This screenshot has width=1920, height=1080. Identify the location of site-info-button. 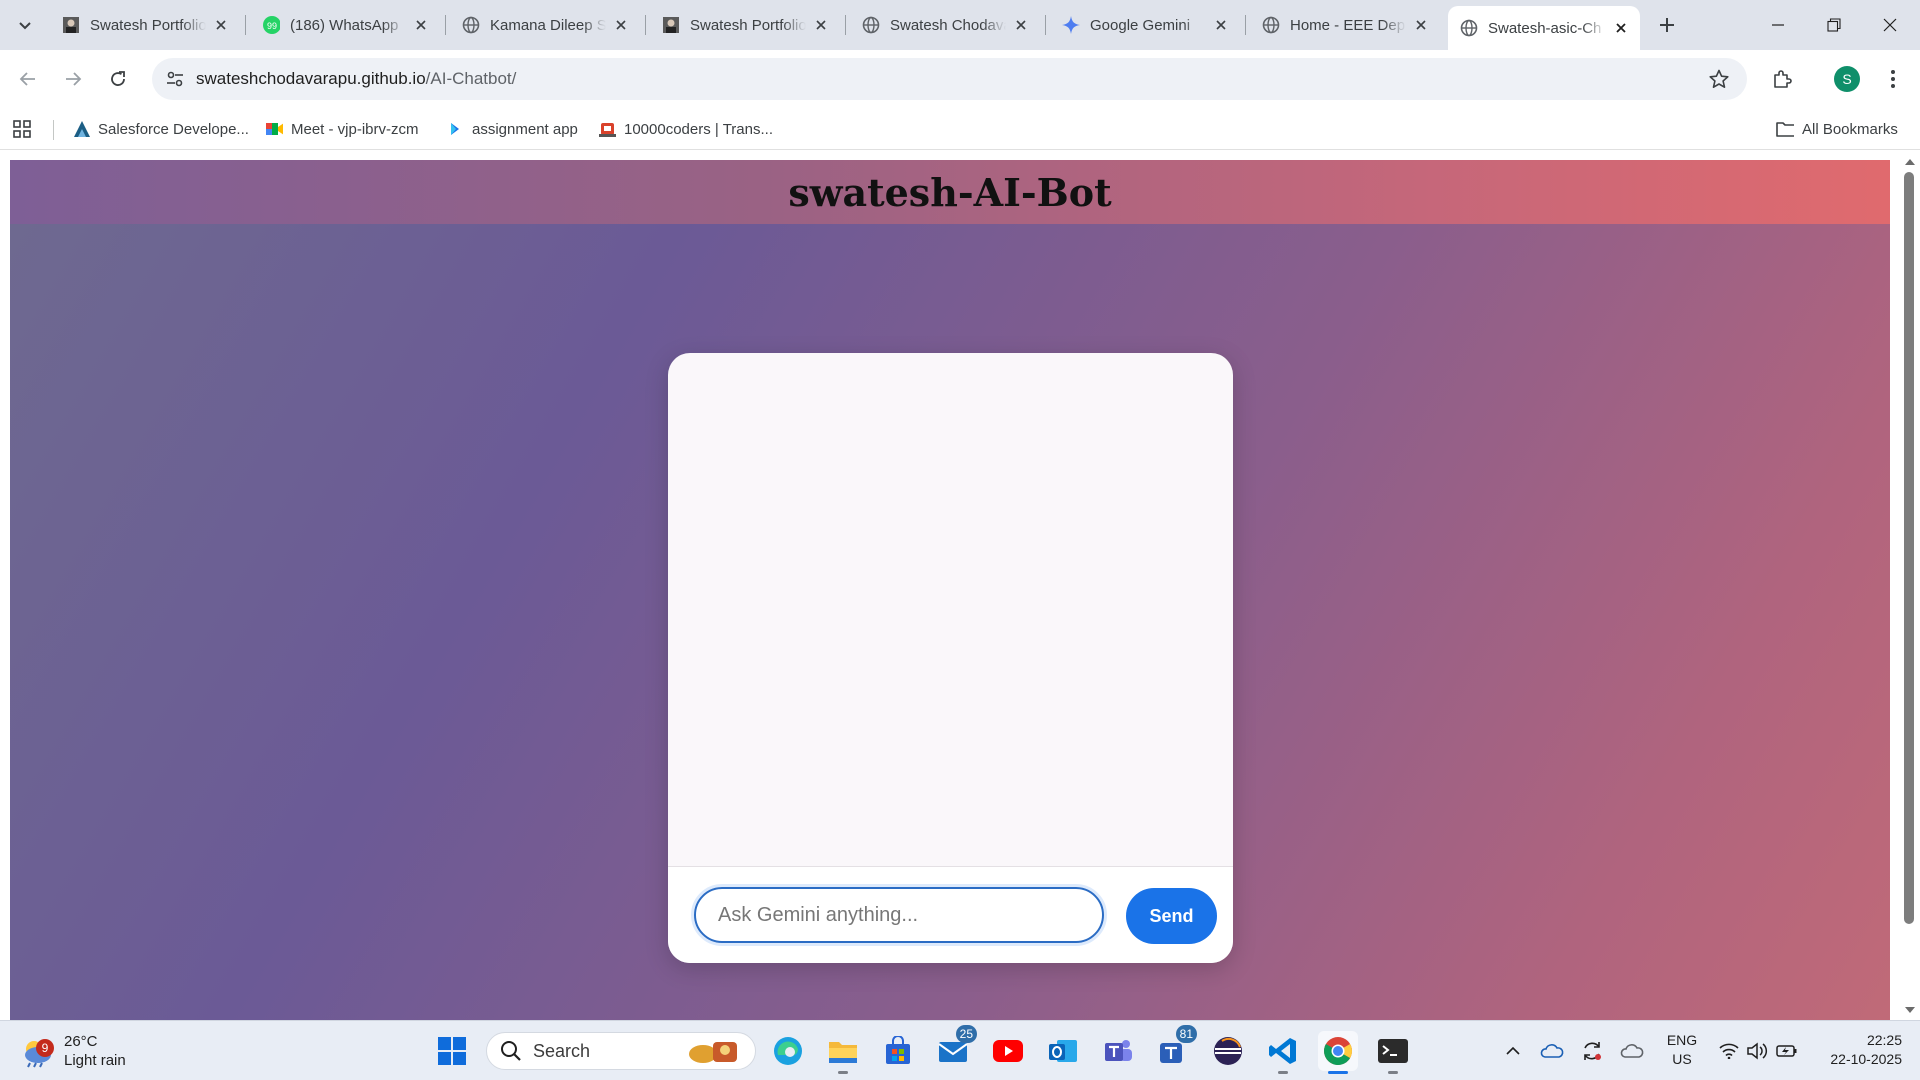
(175, 79).